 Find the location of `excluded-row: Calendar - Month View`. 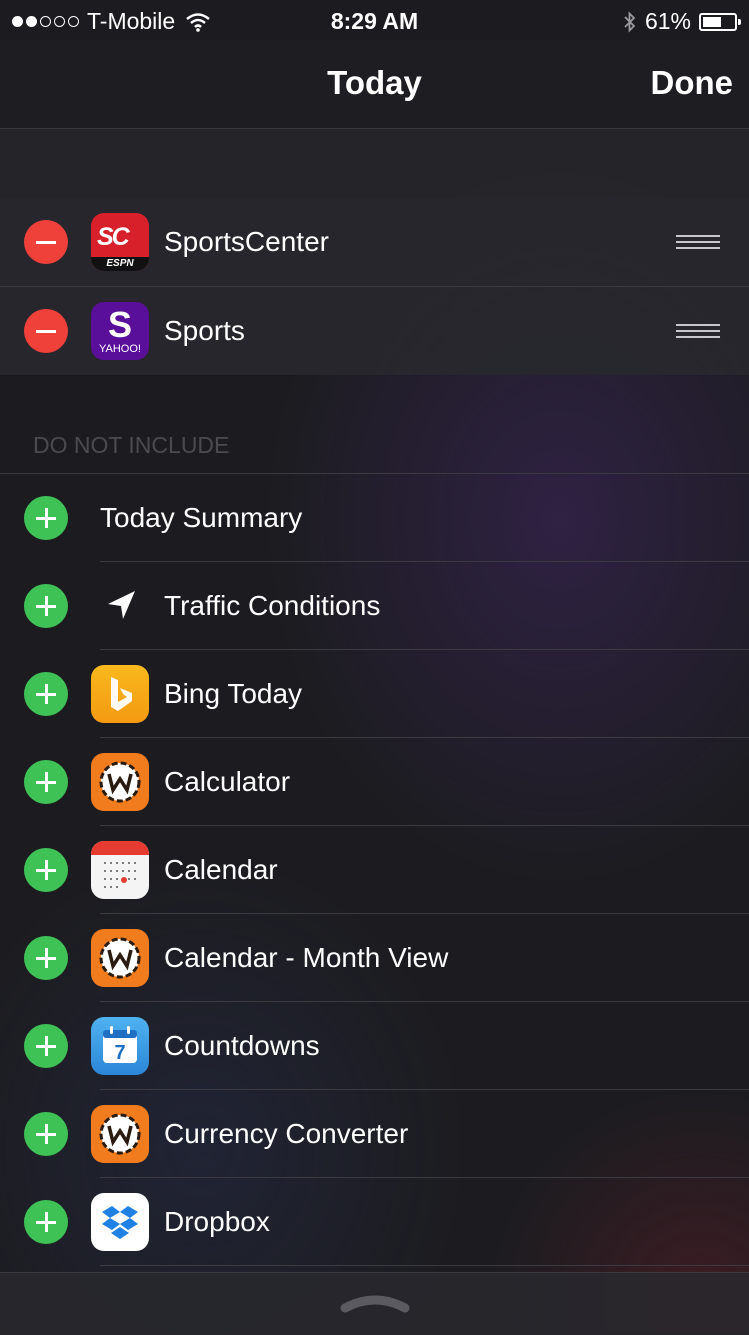

excluded-row: Calendar - Month View is located at coordinates (374, 958).